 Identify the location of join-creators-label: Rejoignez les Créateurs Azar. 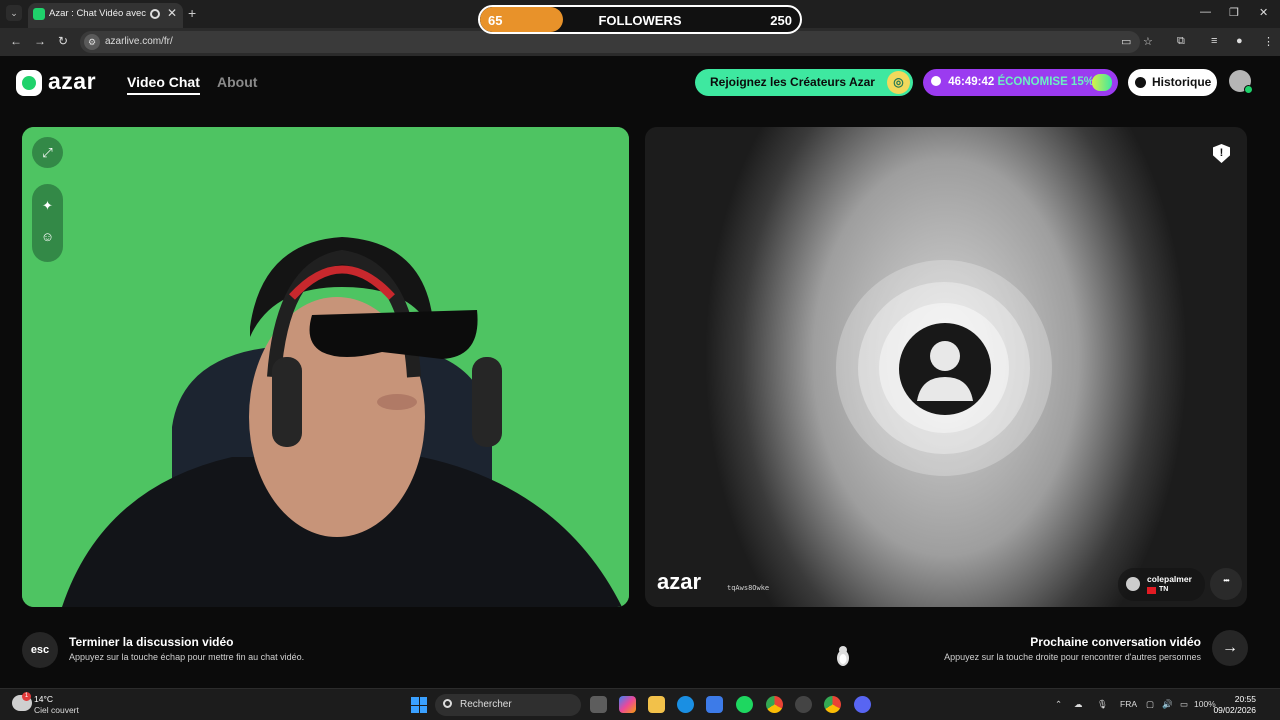
(792, 82).